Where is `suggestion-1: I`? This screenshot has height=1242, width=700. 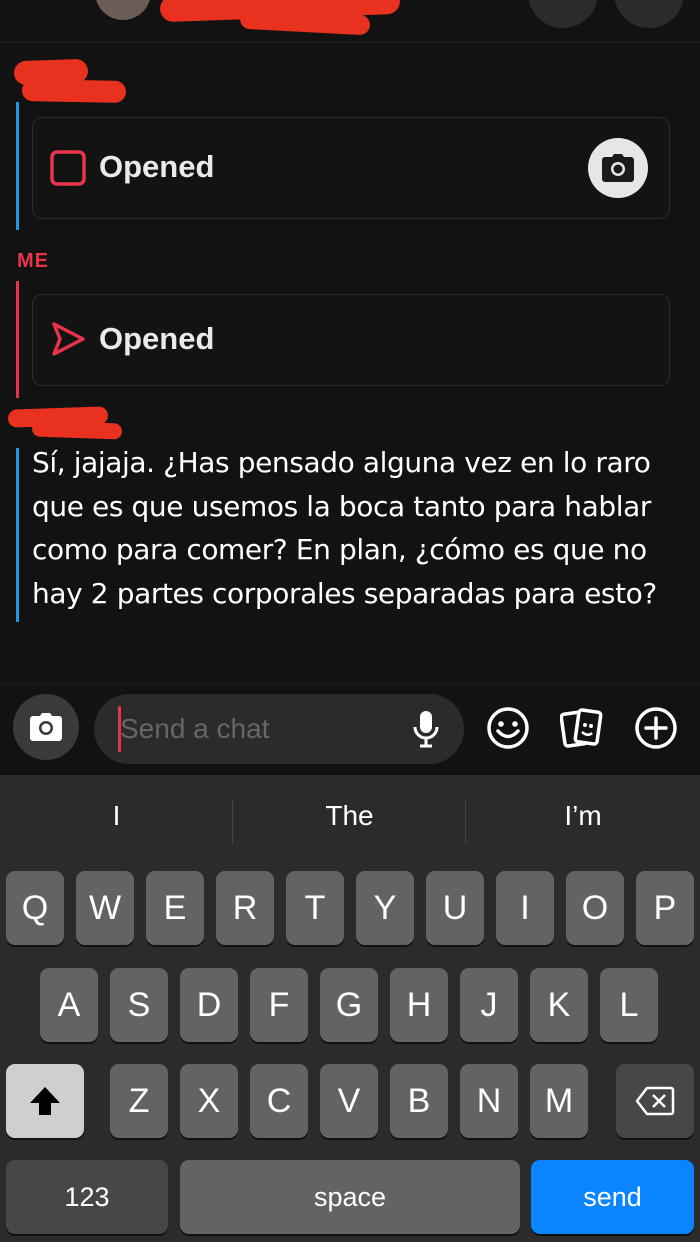 suggestion-1: I is located at coordinates (116, 816).